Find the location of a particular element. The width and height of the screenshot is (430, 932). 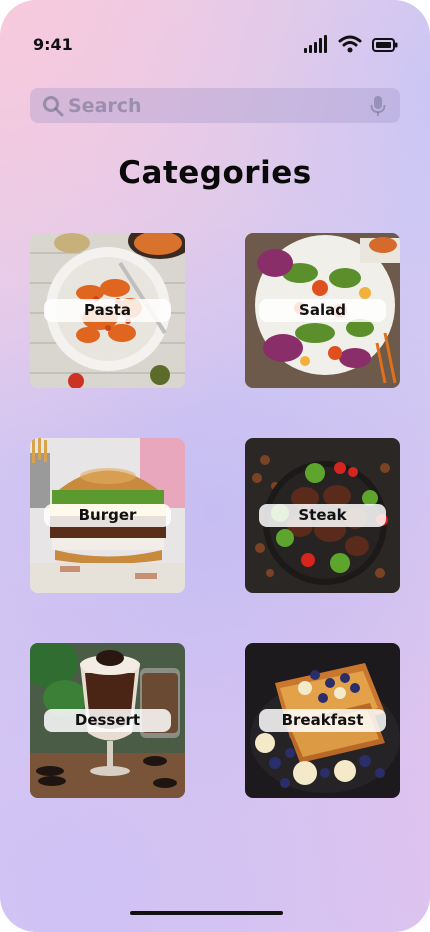

home-indicator is located at coordinates (206, 913).